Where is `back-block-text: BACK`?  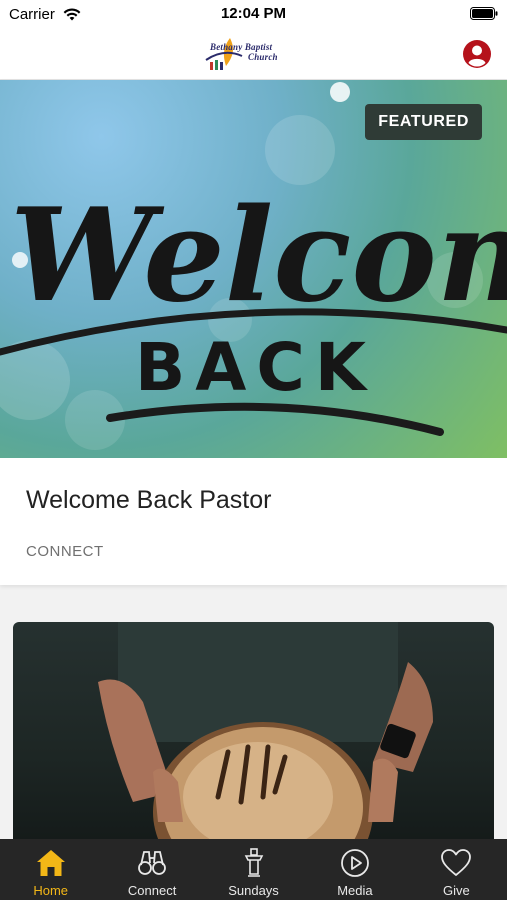 back-block-text: BACK is located at coordinates (255, 367).